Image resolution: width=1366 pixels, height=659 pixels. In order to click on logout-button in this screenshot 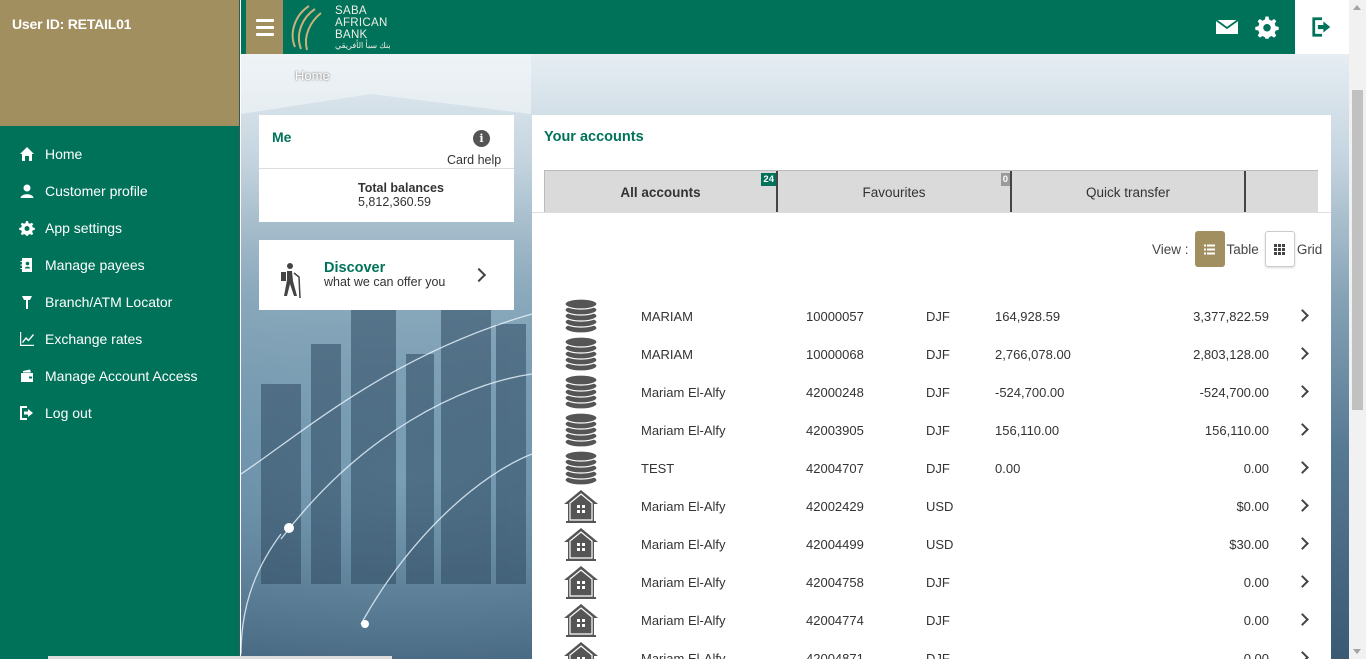, I will do `click(1322, 27)`.